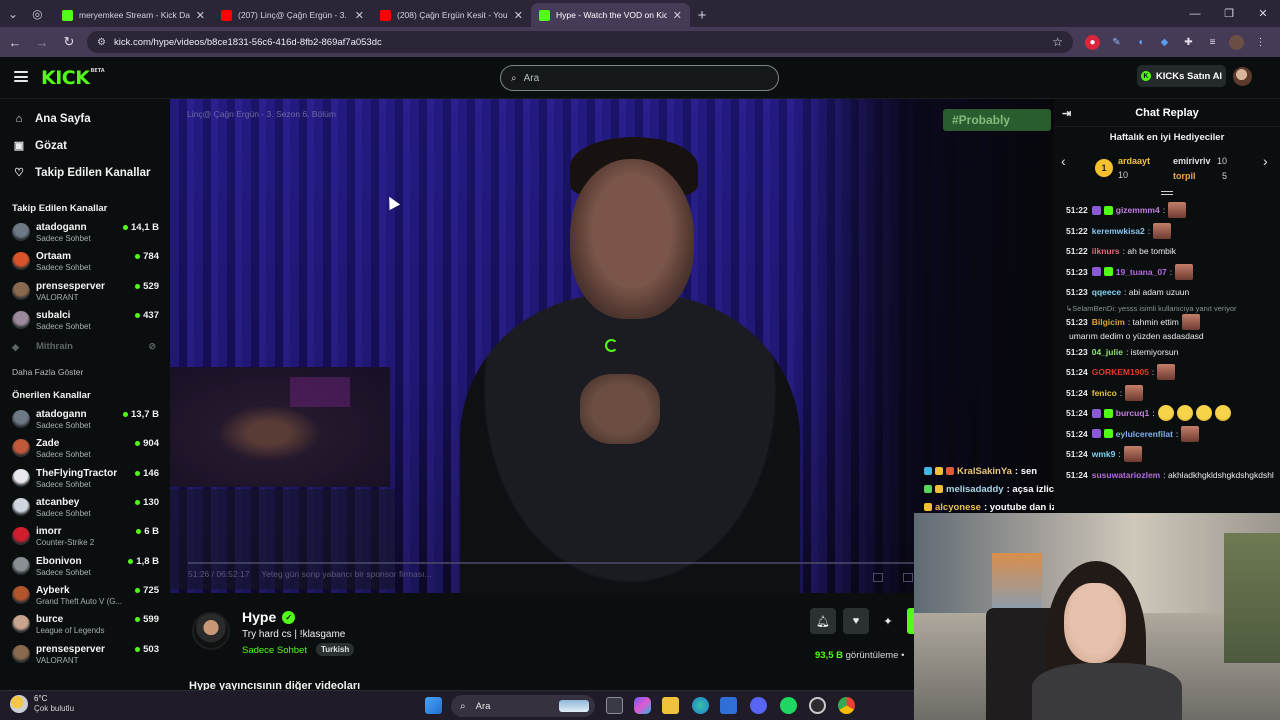  What do you see at coordinates (523, 706) in the screenshot?
I see `taskbar-search: ⌕ Ara` at bounding box center [523, 706].